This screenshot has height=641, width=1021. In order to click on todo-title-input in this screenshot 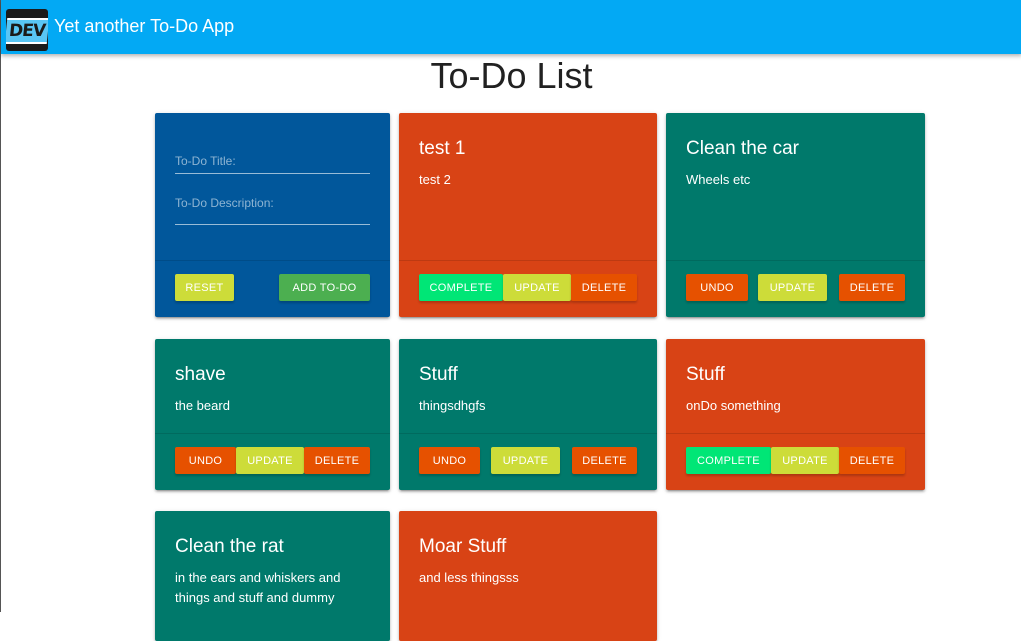, I will do `click(272, 163)`.